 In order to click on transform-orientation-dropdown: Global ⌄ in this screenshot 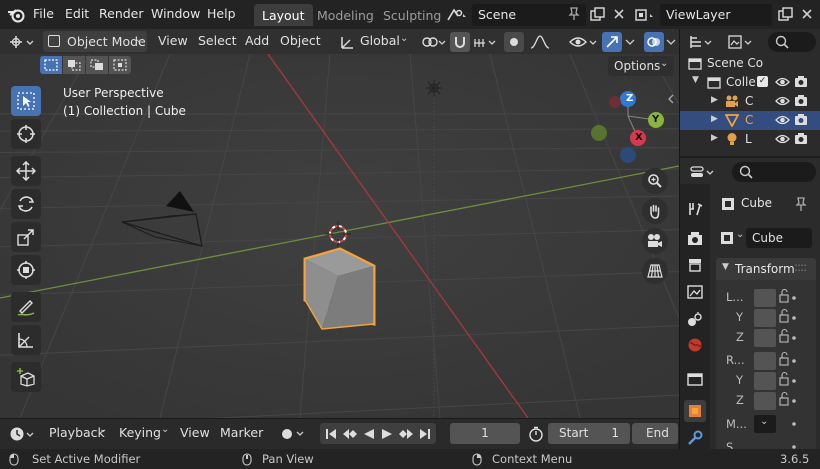, I will do `click(375, 41)`.